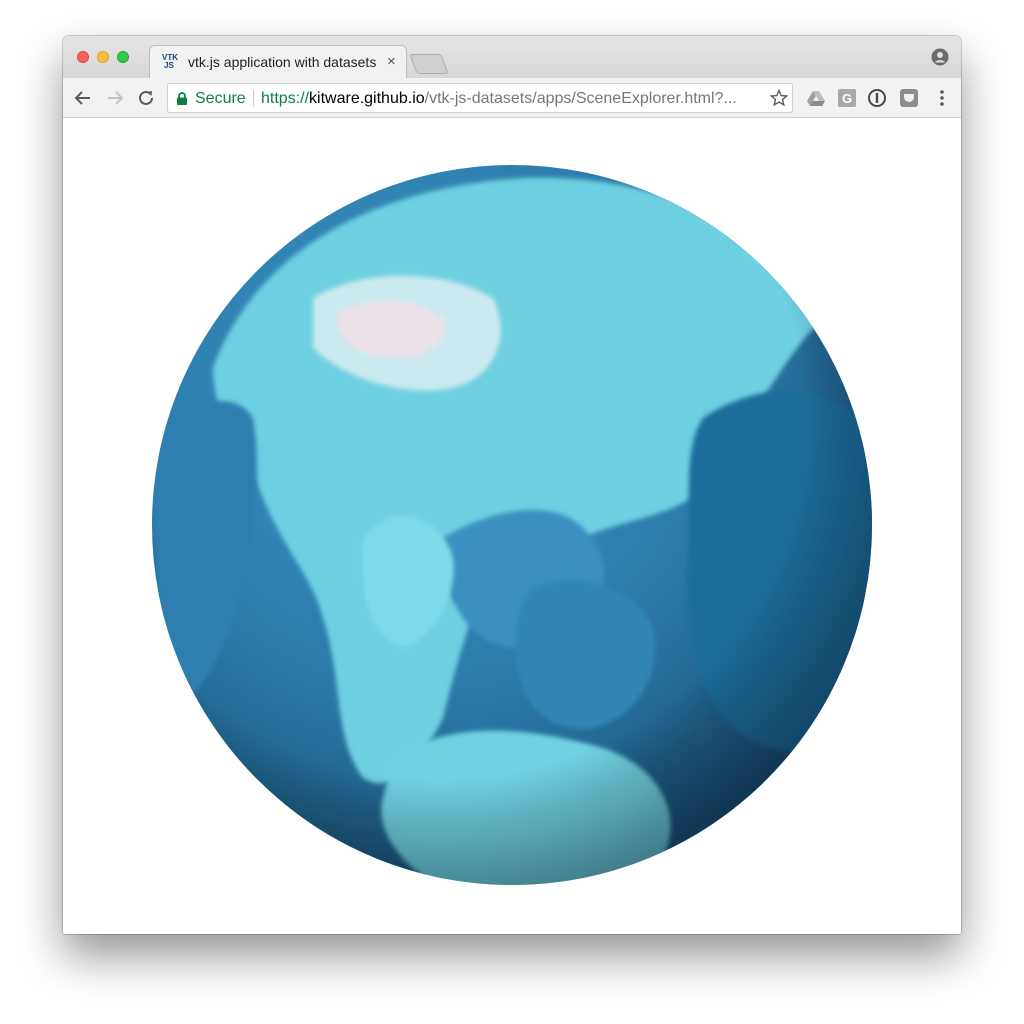 The height and width of the screenshot is (1024, 1024). What do you see at coordinates (83, 57) in the screenshot?
I see `close-window-button` at bounding box center [83, 57].